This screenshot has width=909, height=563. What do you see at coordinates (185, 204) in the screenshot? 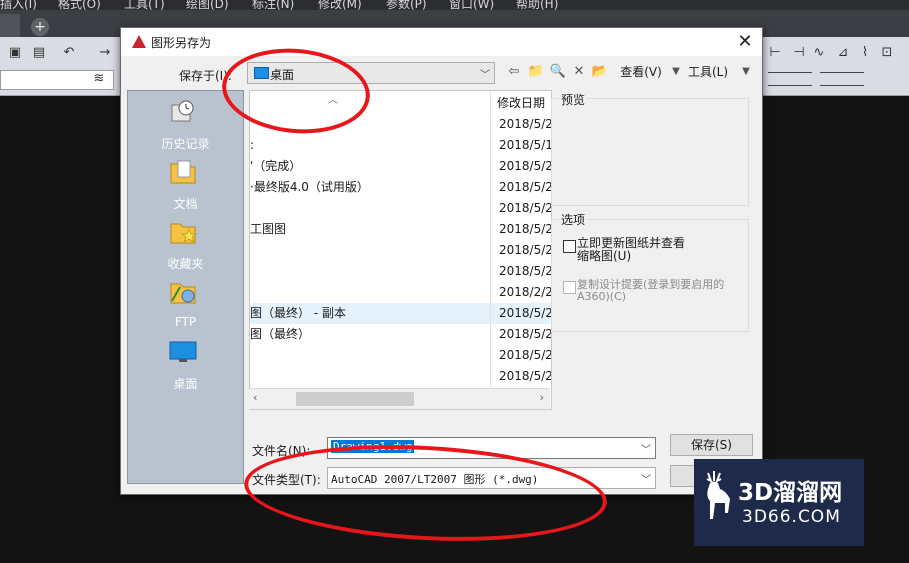
I see `place-label: 文档` at bounding box center [185, 204].